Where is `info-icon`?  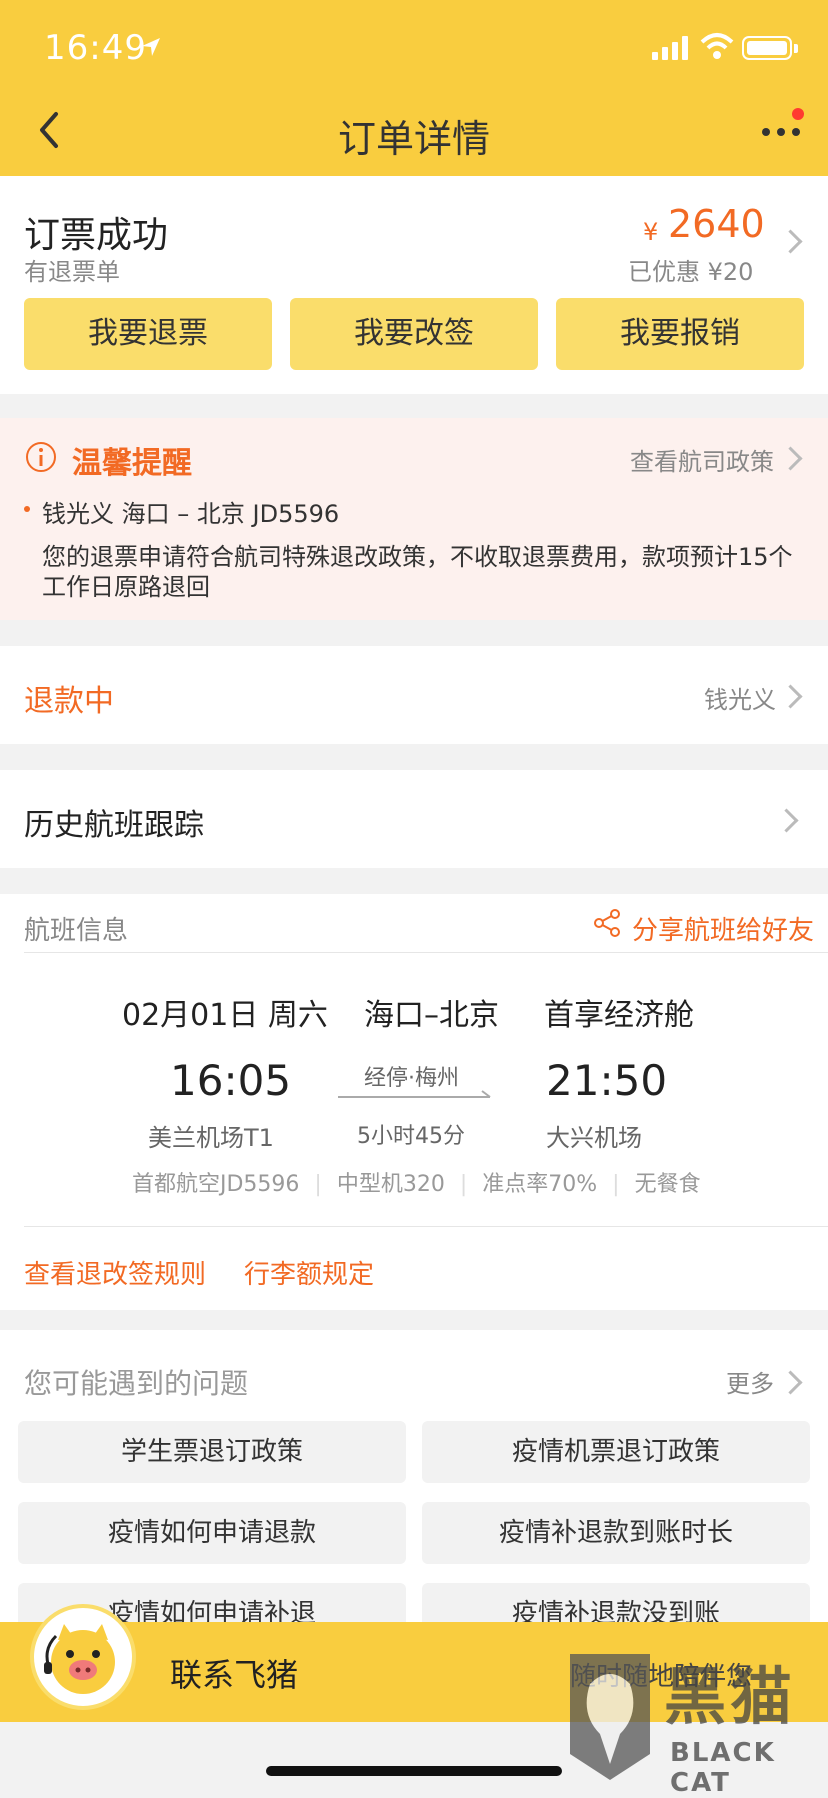 info-icon is located at coordinates (41, 457).